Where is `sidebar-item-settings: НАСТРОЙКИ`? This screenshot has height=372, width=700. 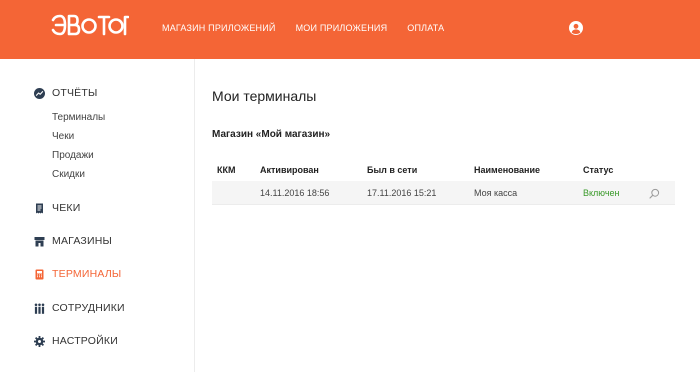 sidebar-item-settings: НАСТРОЙКИ is located at coordinates (76, 341).